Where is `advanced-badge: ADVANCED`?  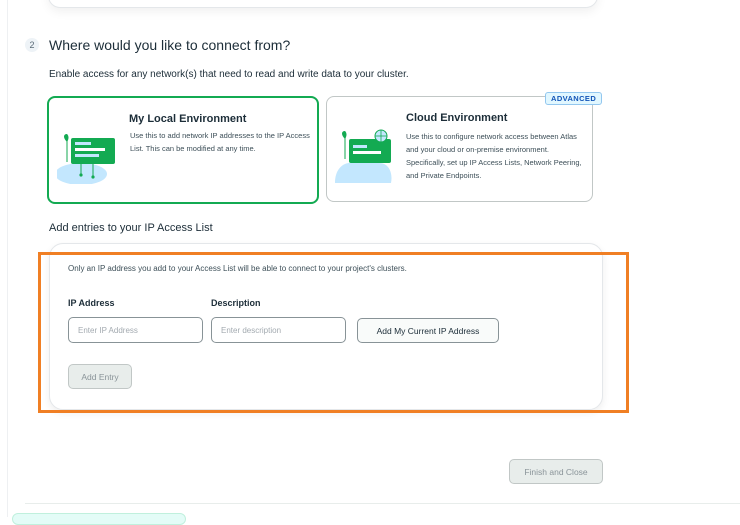 advanced-badge: ADVANCED is located at coordinates (574, 98).